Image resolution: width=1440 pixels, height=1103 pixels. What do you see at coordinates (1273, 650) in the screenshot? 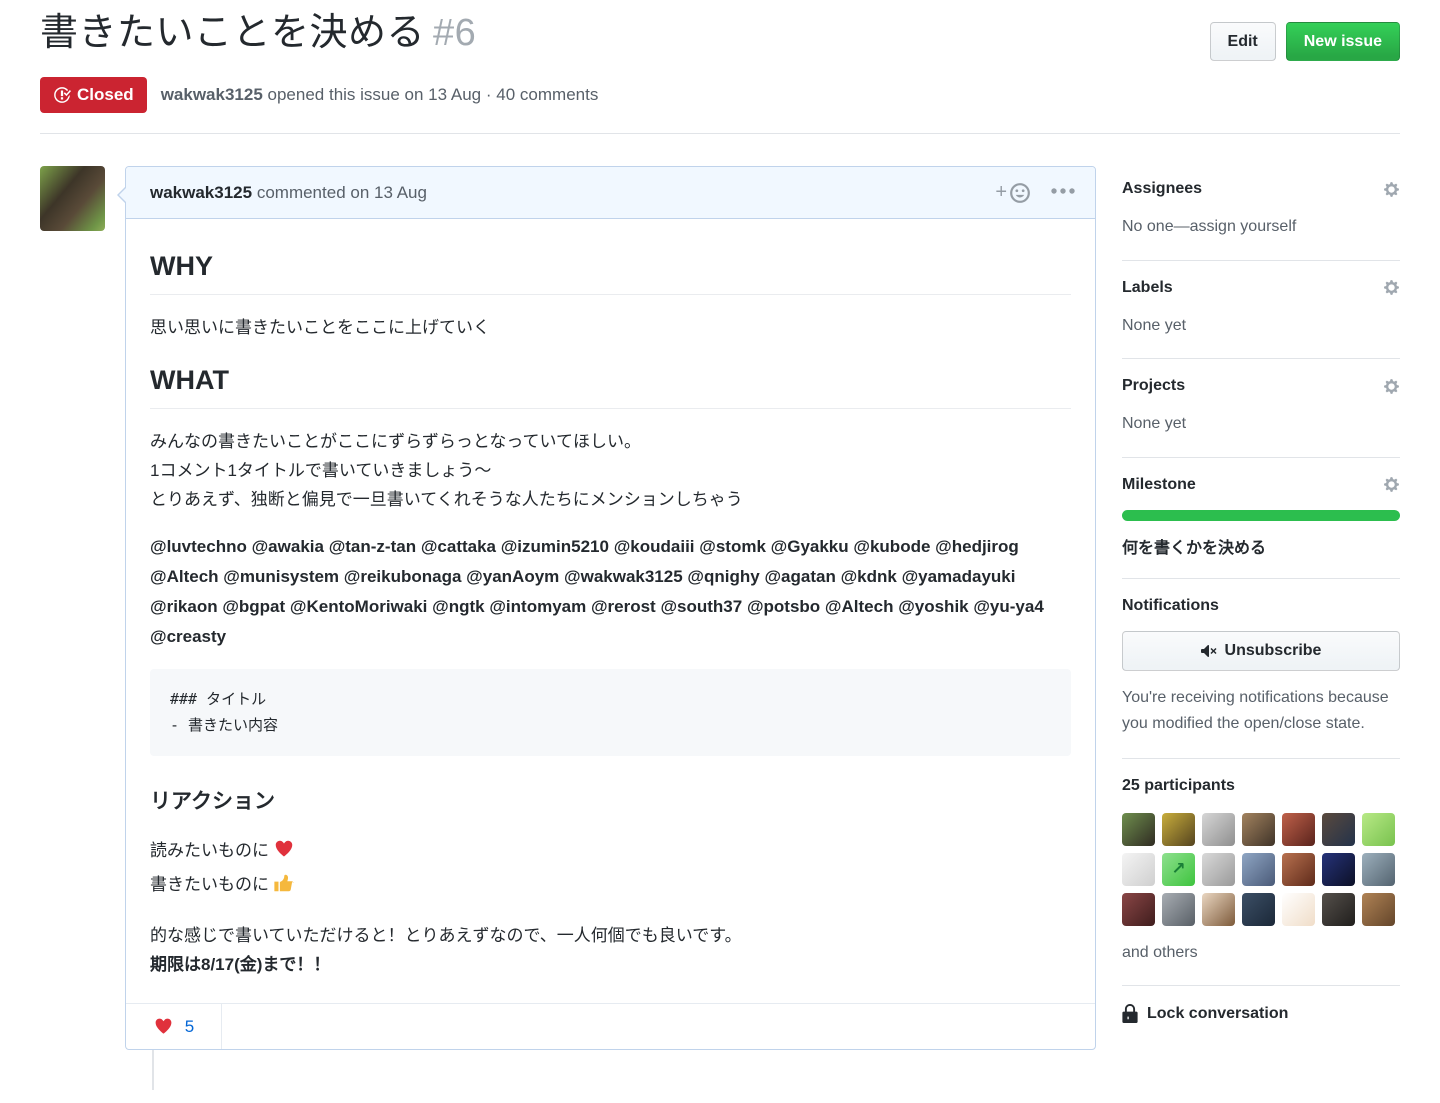
I see `unsubscribe-button-label: Unsubscribe` at bounding box center [1273, 650].